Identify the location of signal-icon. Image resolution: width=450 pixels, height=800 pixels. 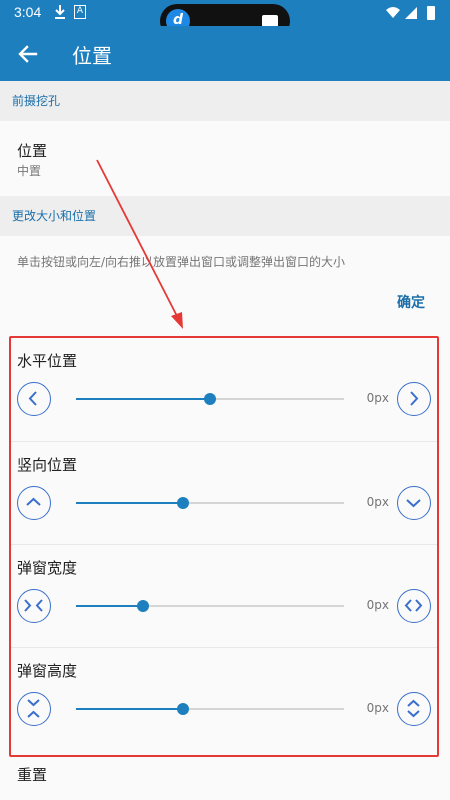
(411, 13).